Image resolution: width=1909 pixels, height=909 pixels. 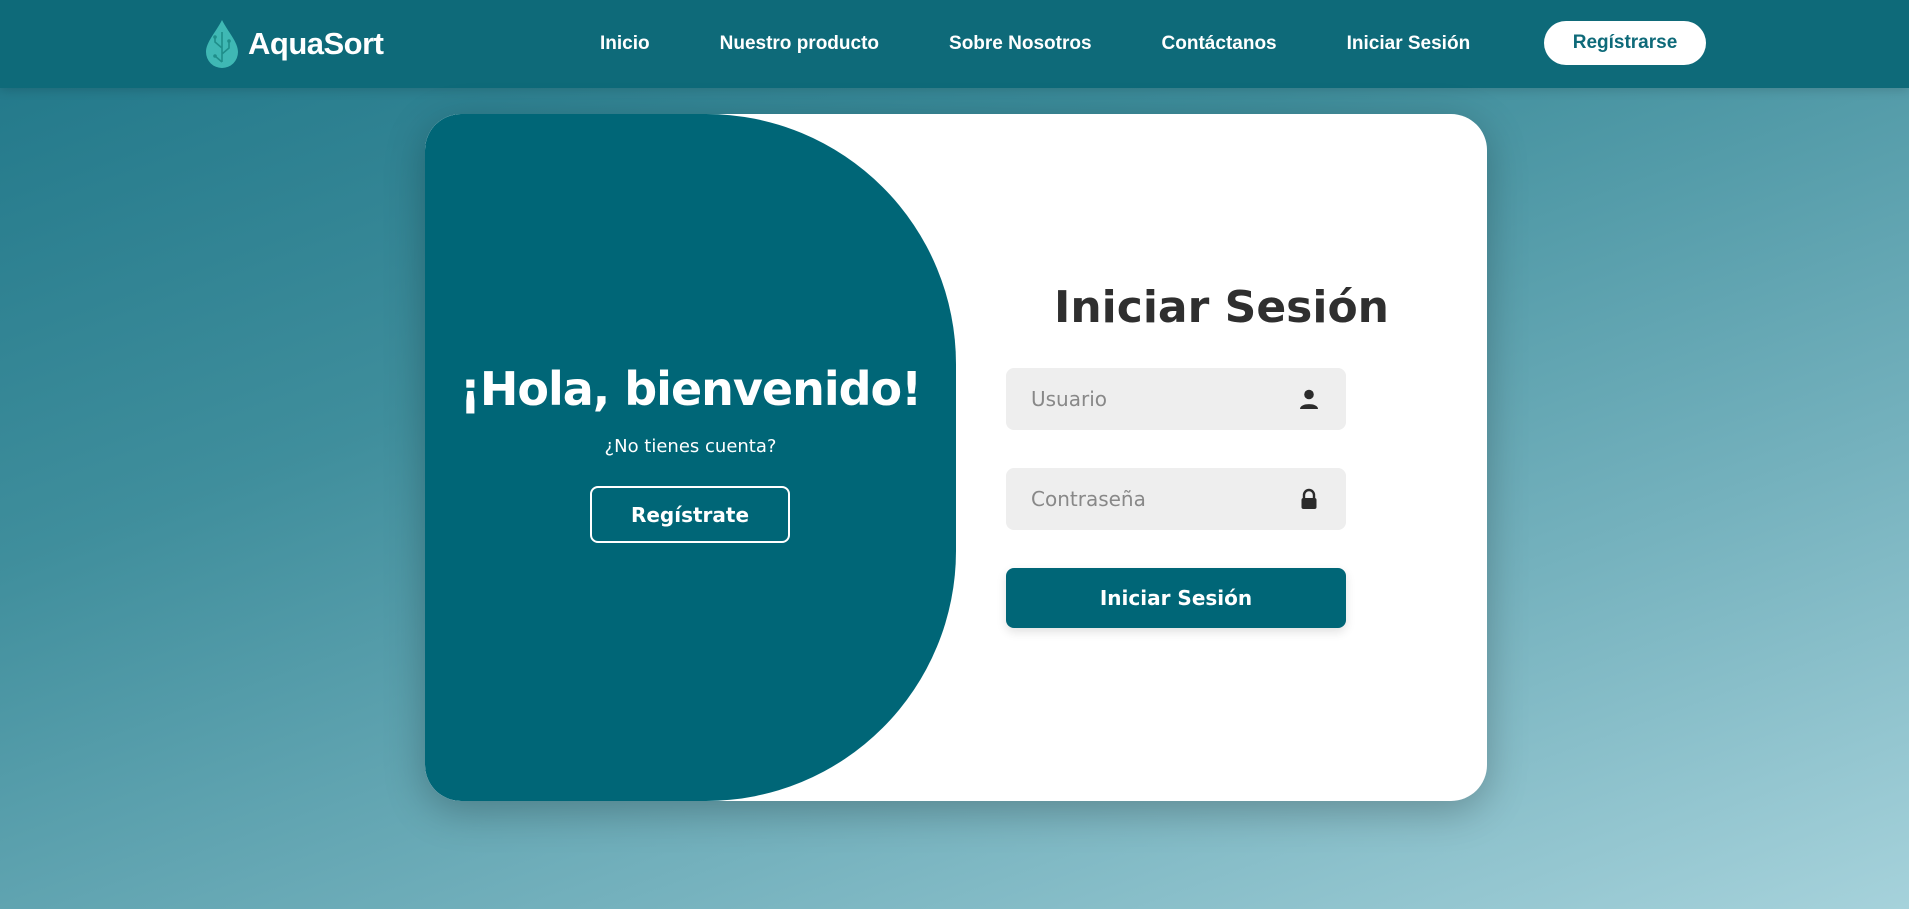 What do you see at coordinates (799, 44) in the screenshot?
I see `nav-link-nuestro-producto: Nuestro producto` at bounding box center [799, 44].